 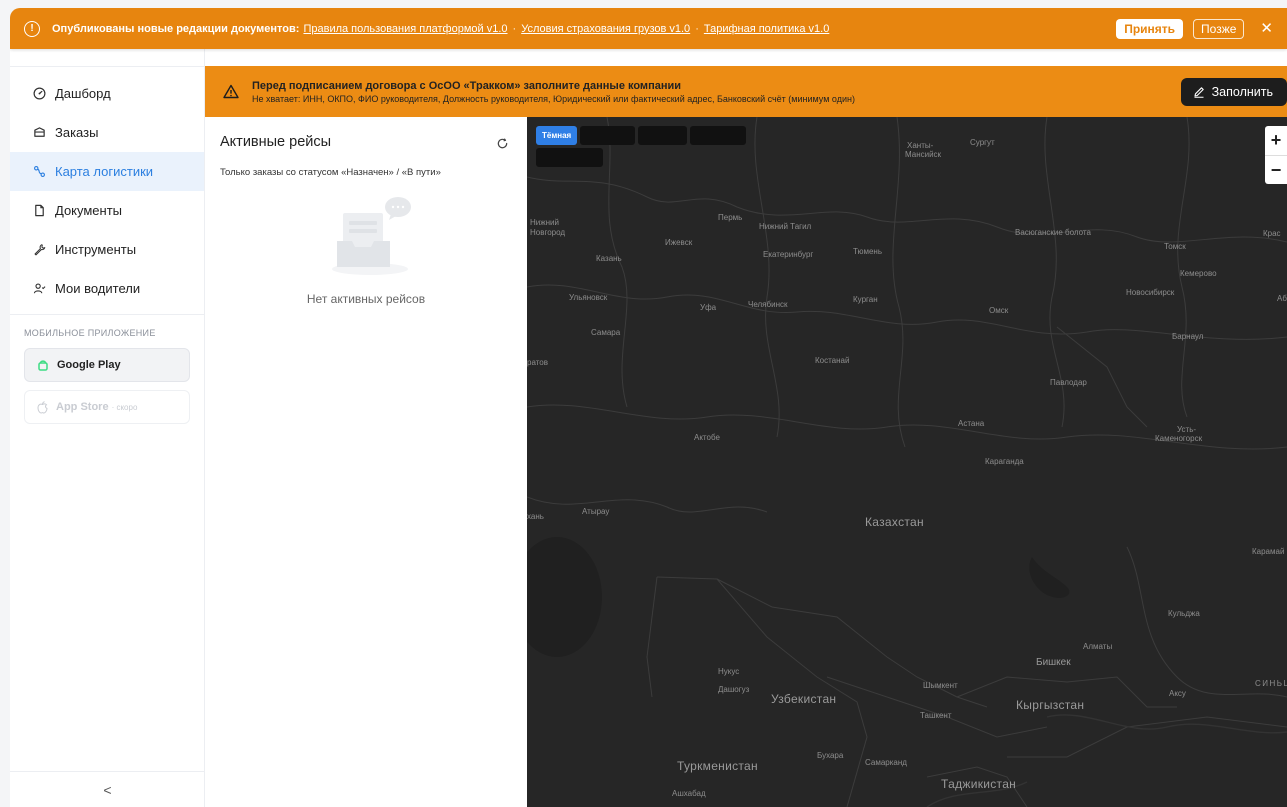 I want to click on country-label: Узбекистан, so click(x=804, y=699).